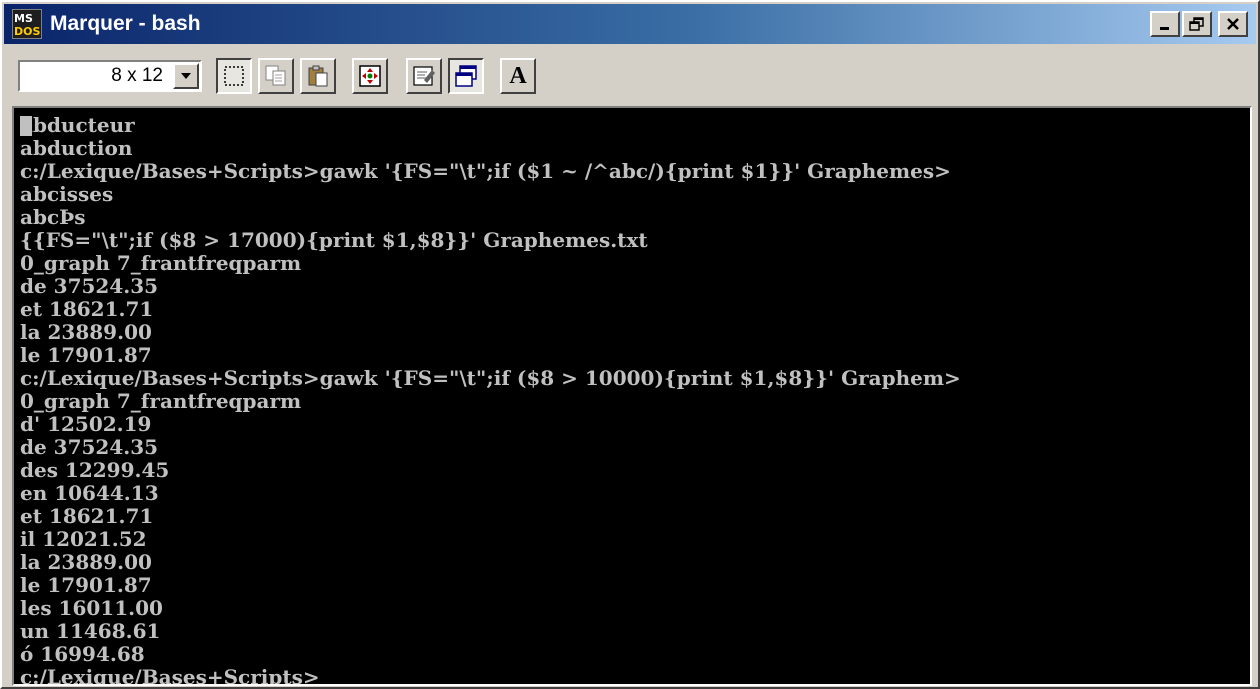 This screenshot has height=689, width=1260. I want to click on background-icon, so click(466, 76).